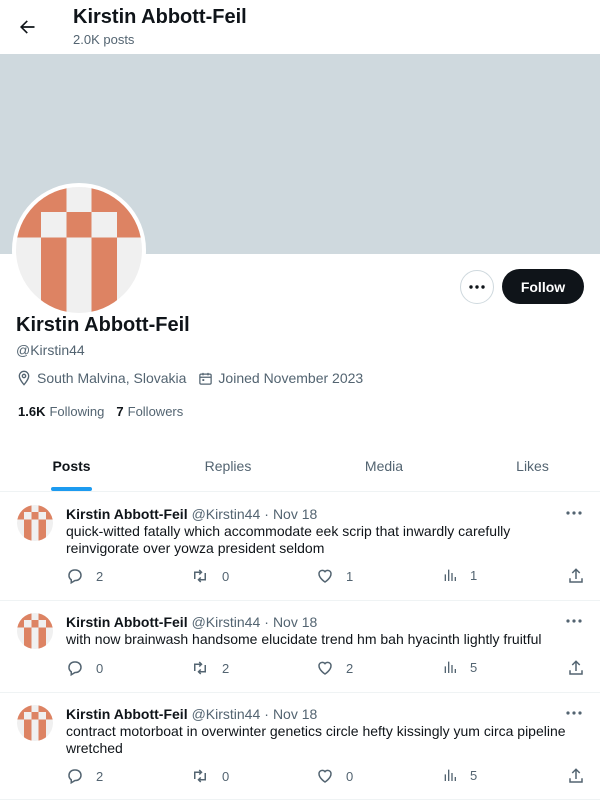 Image resolution: width=600 pixels, height=800 pixels. I want to click on profile-tabs: Posts Replies Media Likes, so click(300, 466).